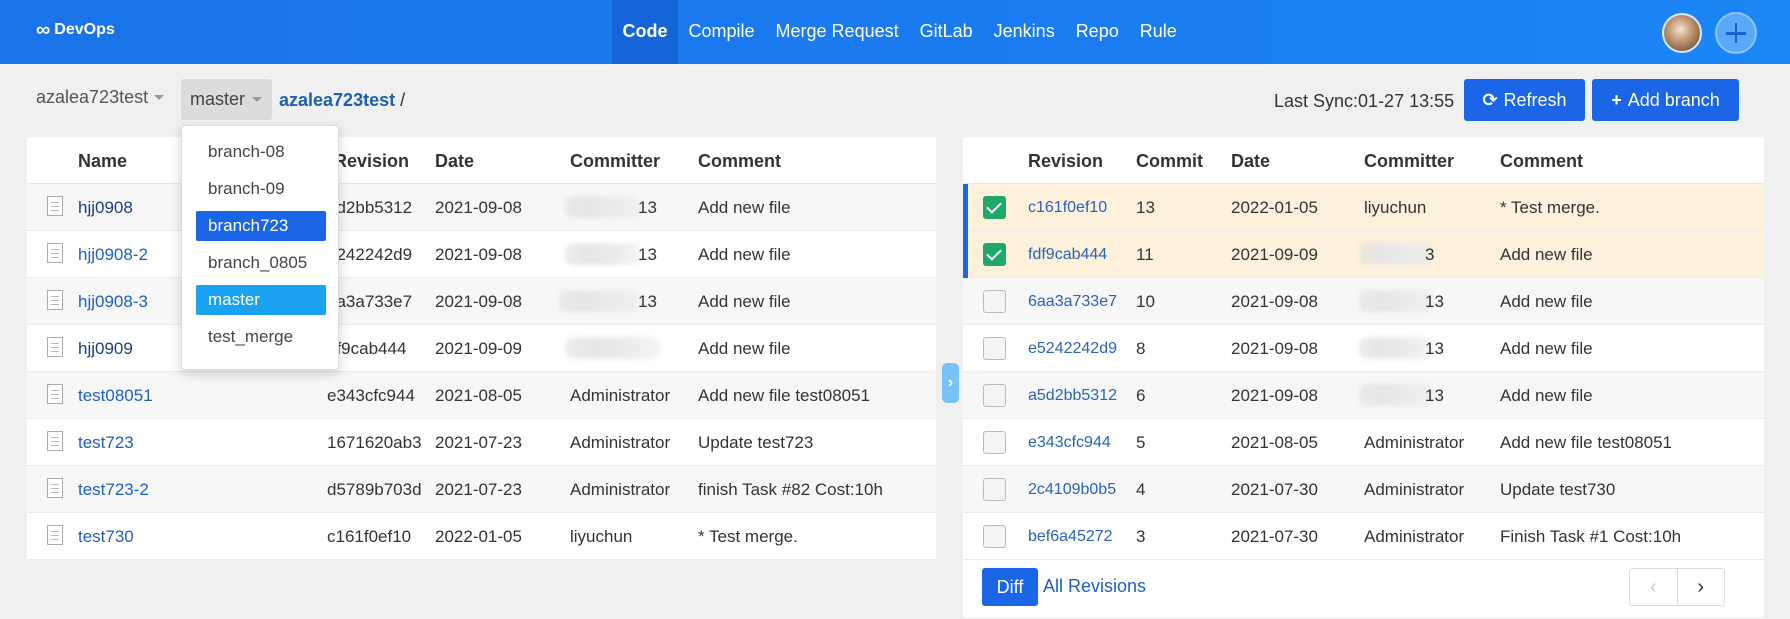 This screenshot has width=1790, height=619. I want to click on last-sync-text: Last Sync:01-27 13:55, so click(1364, 101).